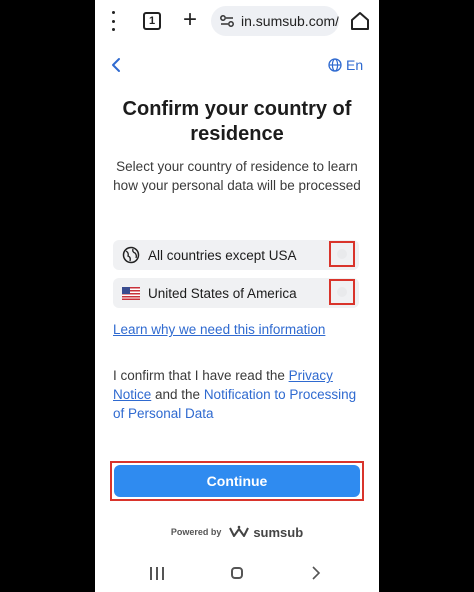  I want to click on back-chevron-icon, so click(116, 65).